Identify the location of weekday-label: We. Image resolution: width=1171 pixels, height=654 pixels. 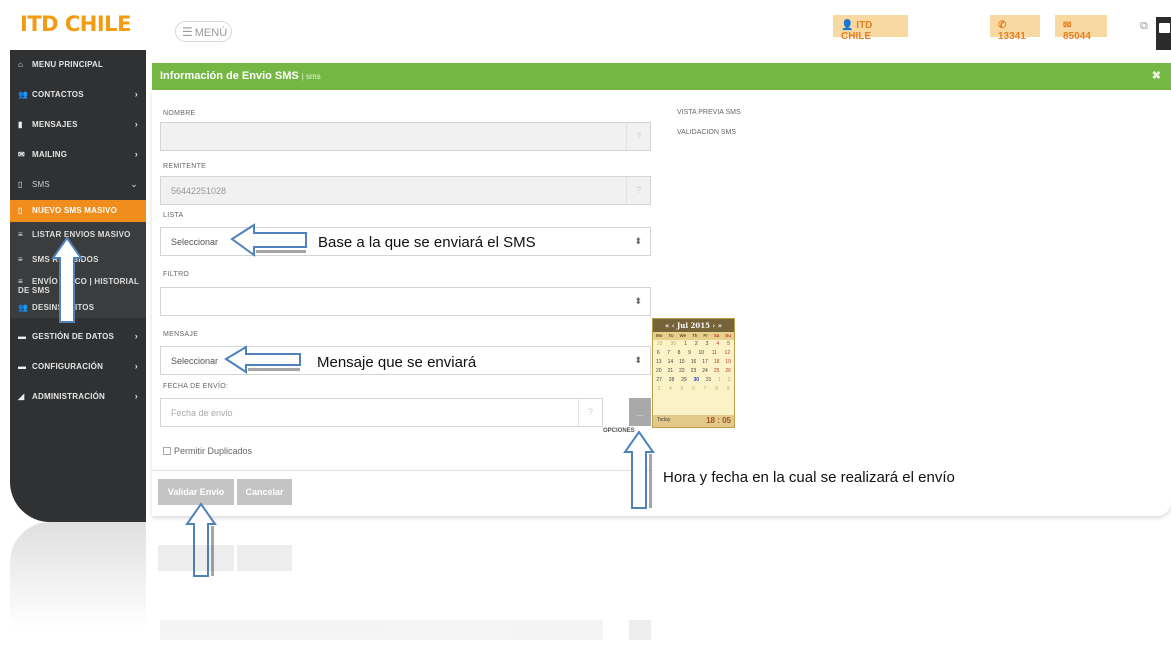
(683, 335).